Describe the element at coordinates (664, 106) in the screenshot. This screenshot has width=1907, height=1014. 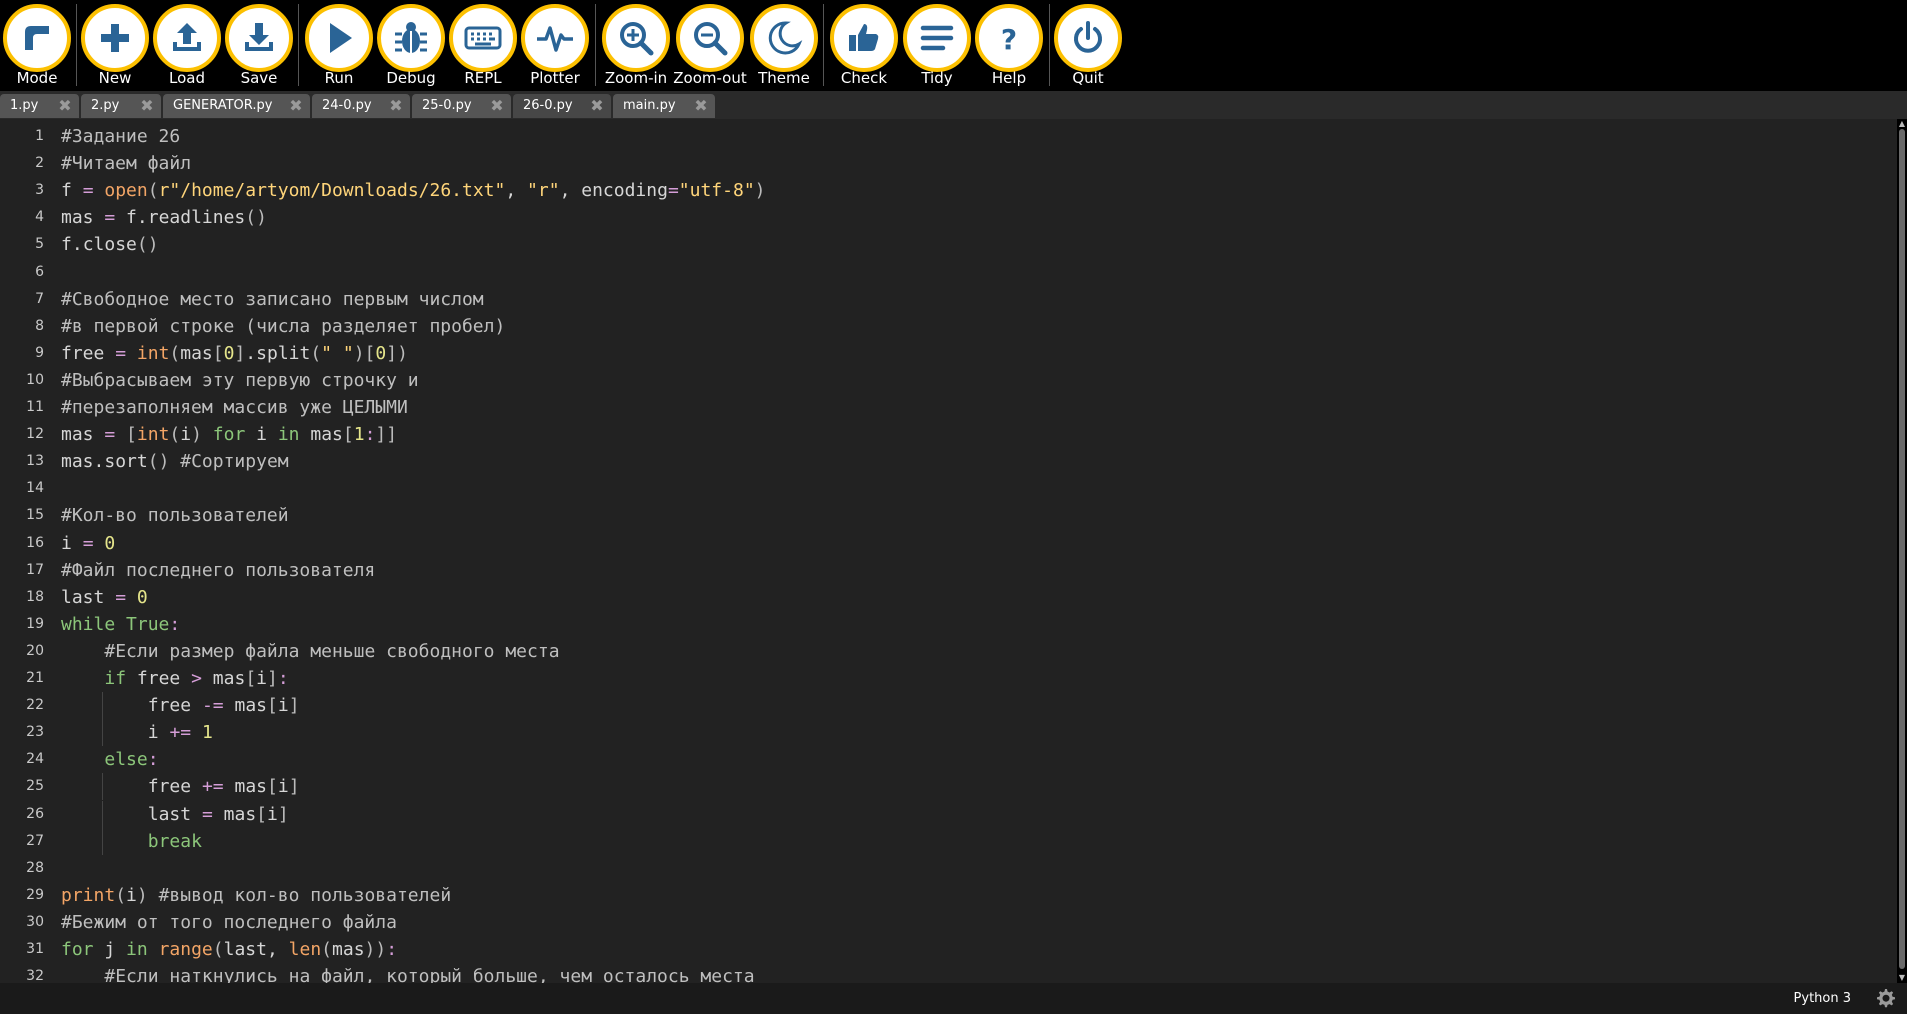
I see `tab-main-py: main.py ✖` at that location.